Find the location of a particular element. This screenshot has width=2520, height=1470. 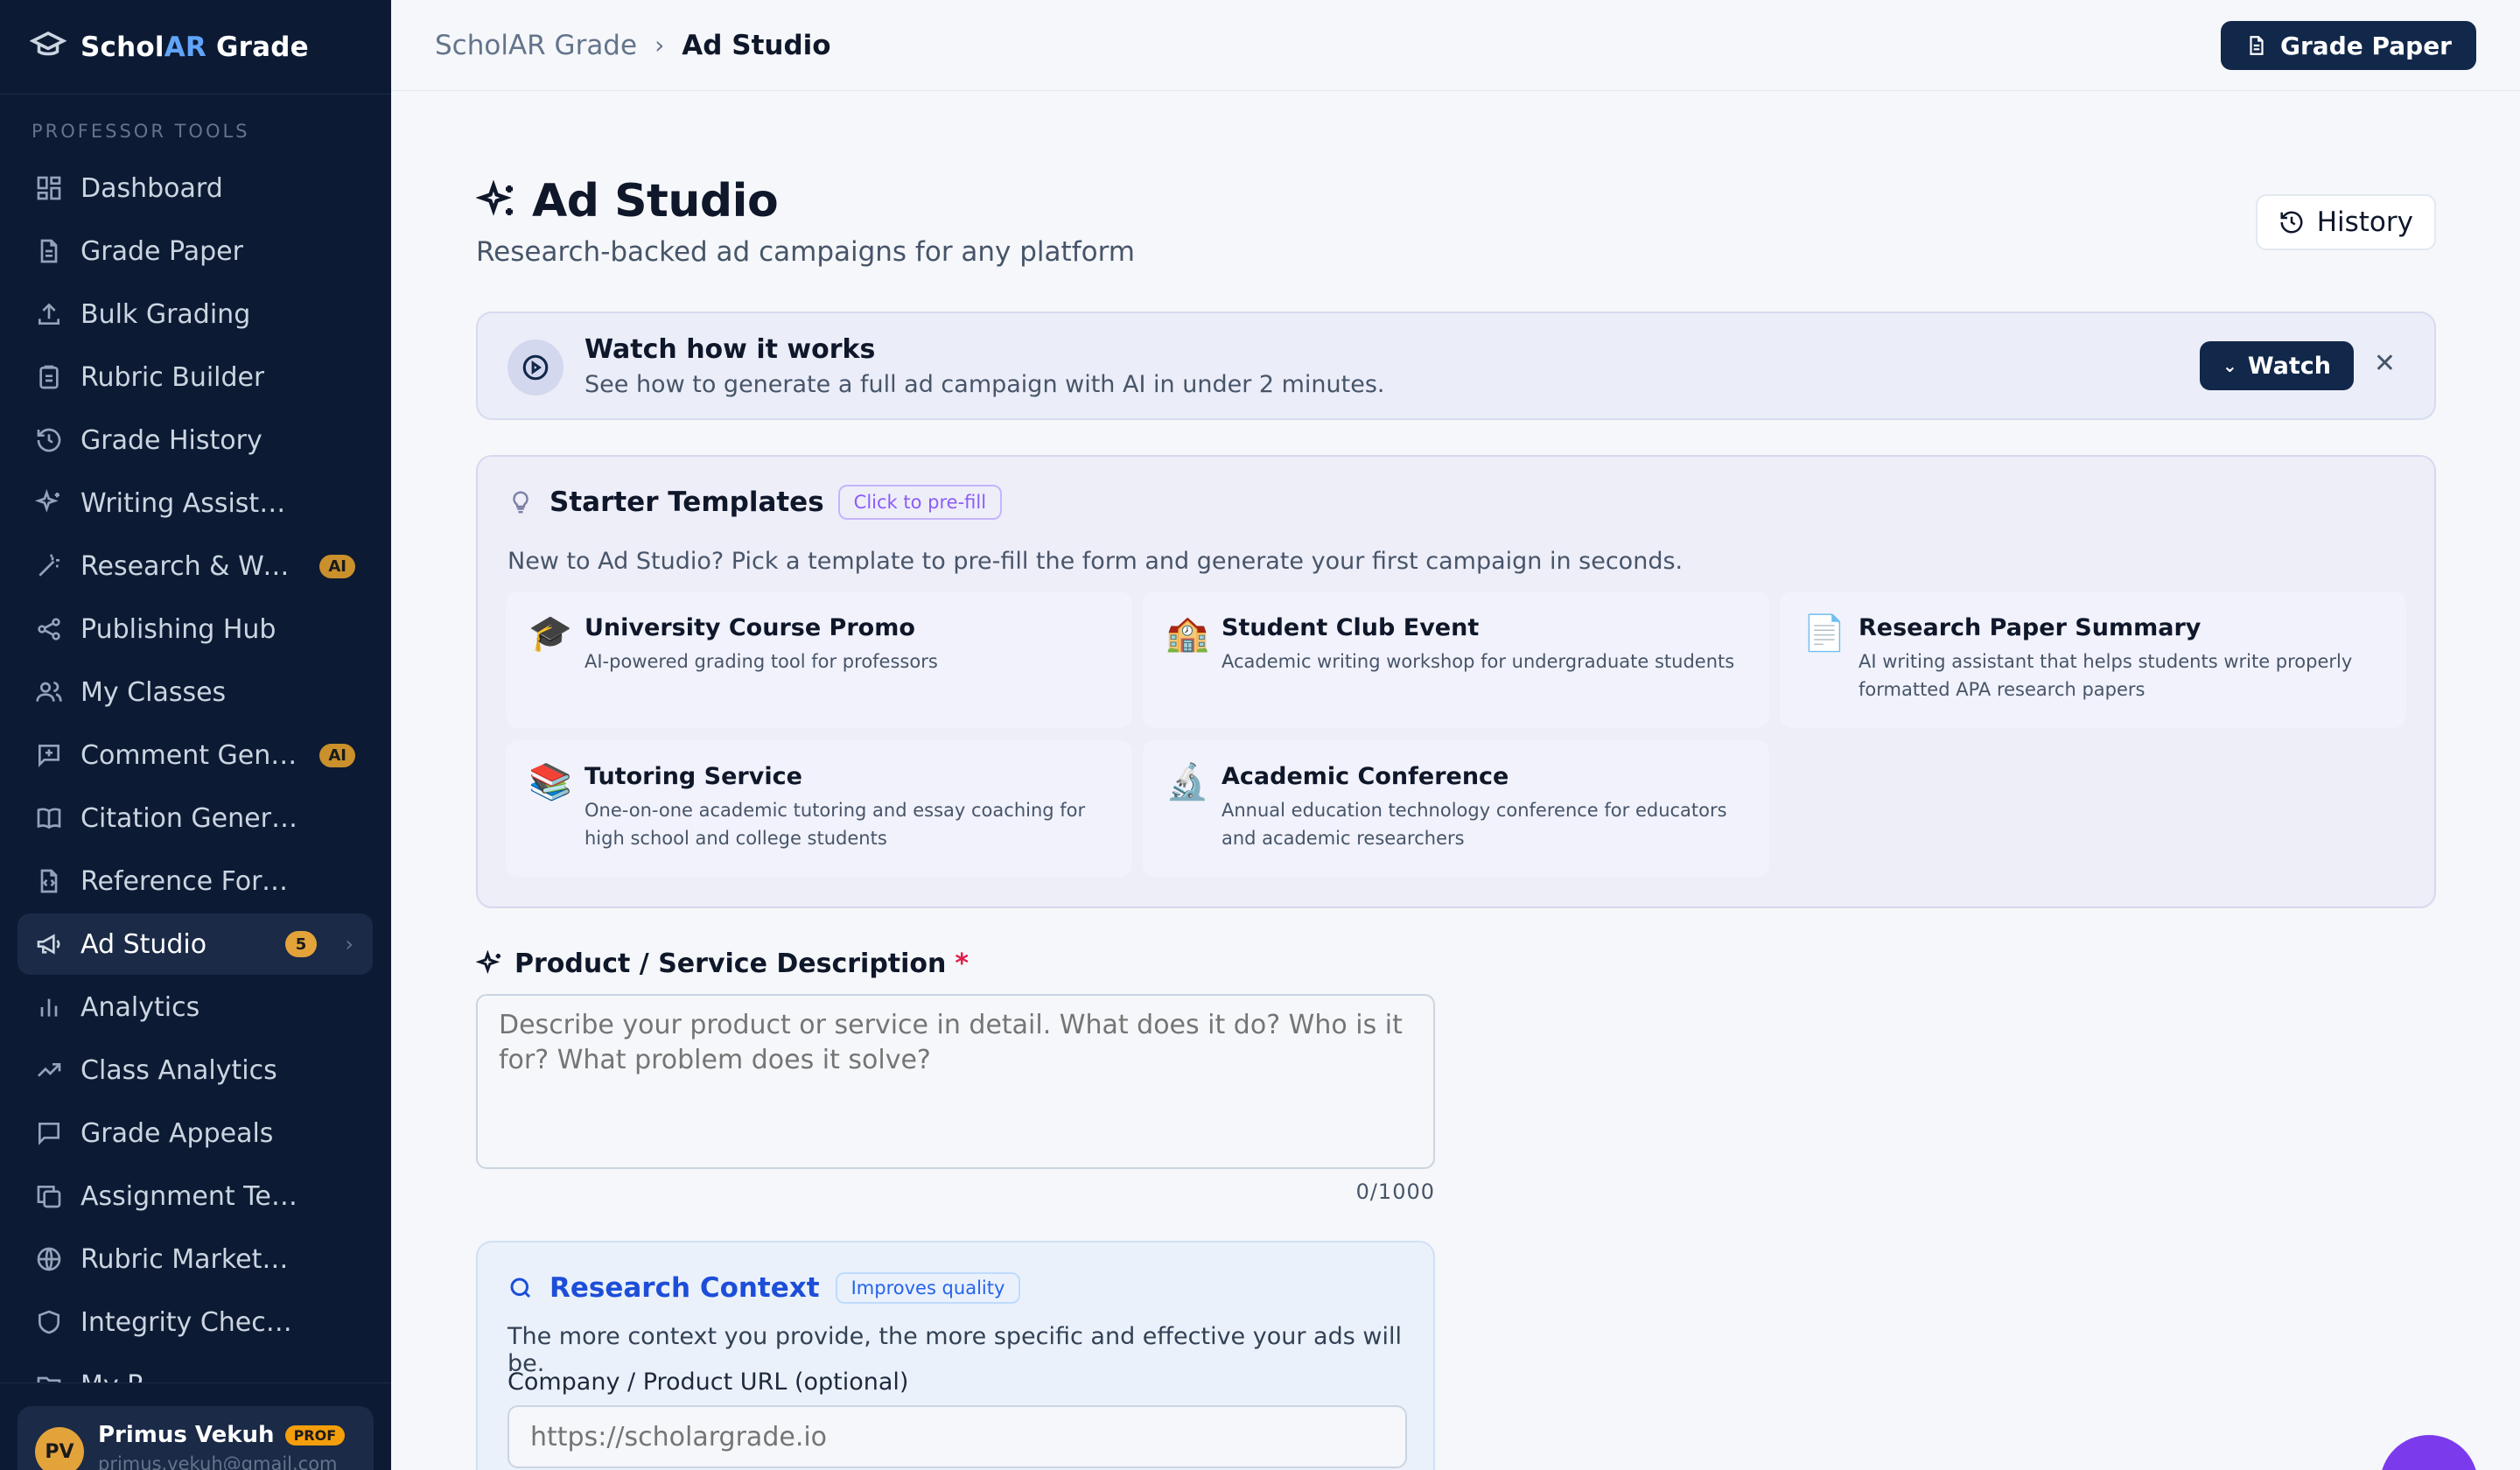

url-input is located at coordinates (957, 1436).